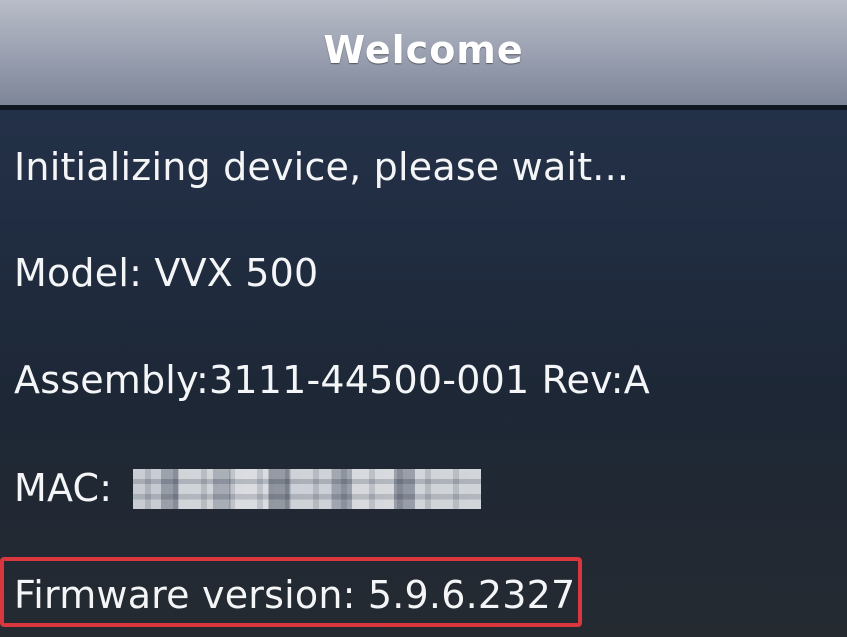 This screenshot has height=637, width=847. I want to click on mac-row: MAC:, so click(247, 488).